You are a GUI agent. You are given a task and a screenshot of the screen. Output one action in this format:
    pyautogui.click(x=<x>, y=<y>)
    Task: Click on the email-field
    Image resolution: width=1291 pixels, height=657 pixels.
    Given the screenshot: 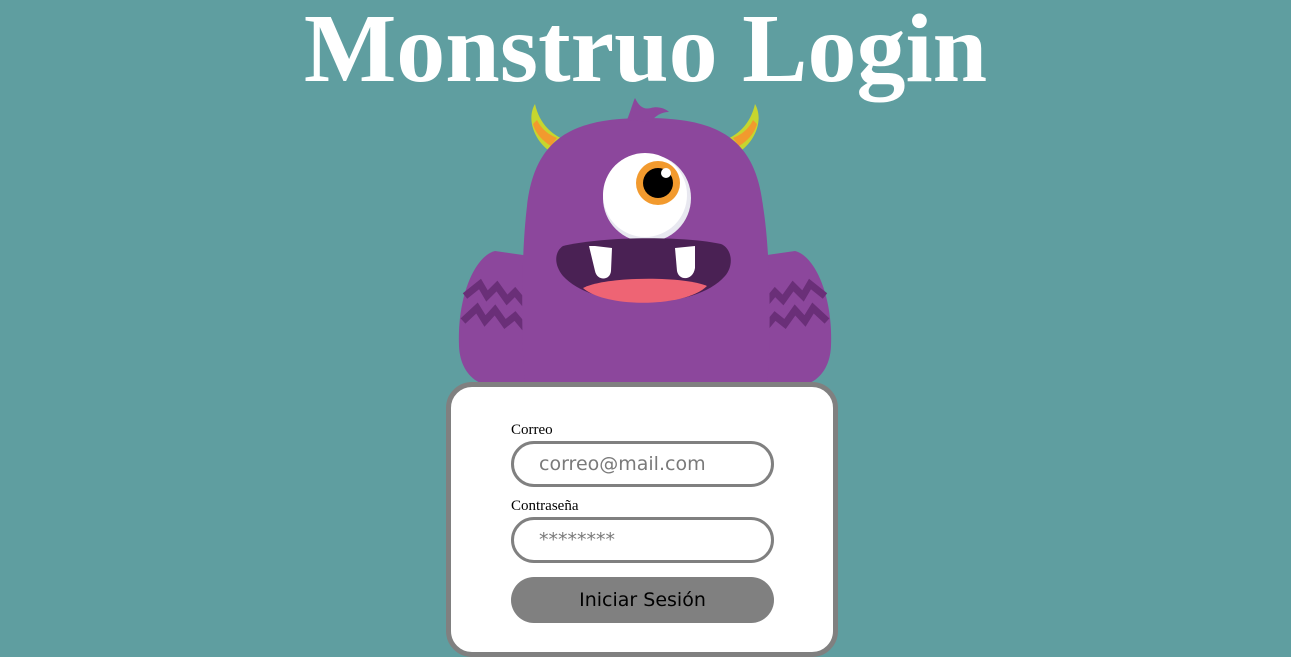 What is the action you would take?
    pyautogui.click(x=642, y=464)
    